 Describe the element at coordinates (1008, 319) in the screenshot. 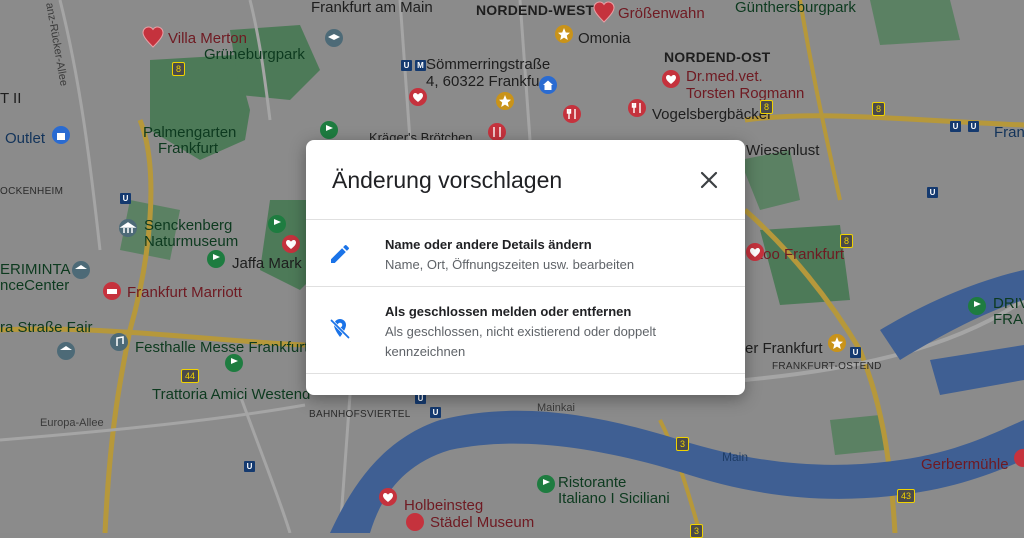

I see `map-label-fran: FRAN` at that location.